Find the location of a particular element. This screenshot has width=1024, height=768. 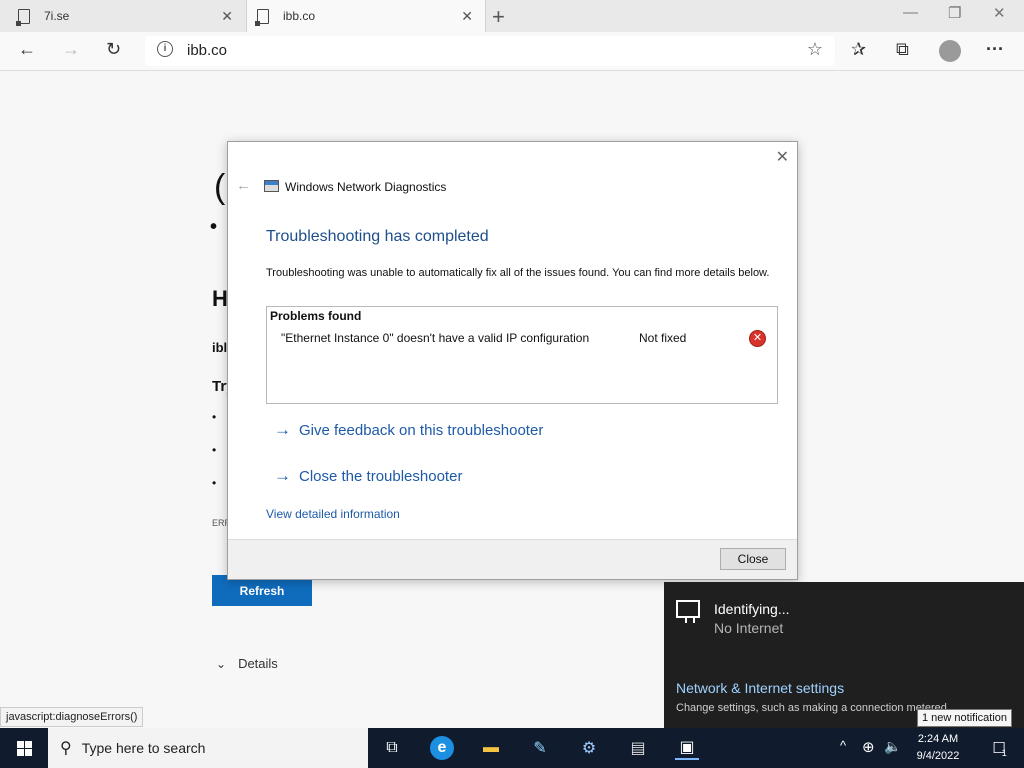

back-icon: ← is located at coordinates (27, 49).